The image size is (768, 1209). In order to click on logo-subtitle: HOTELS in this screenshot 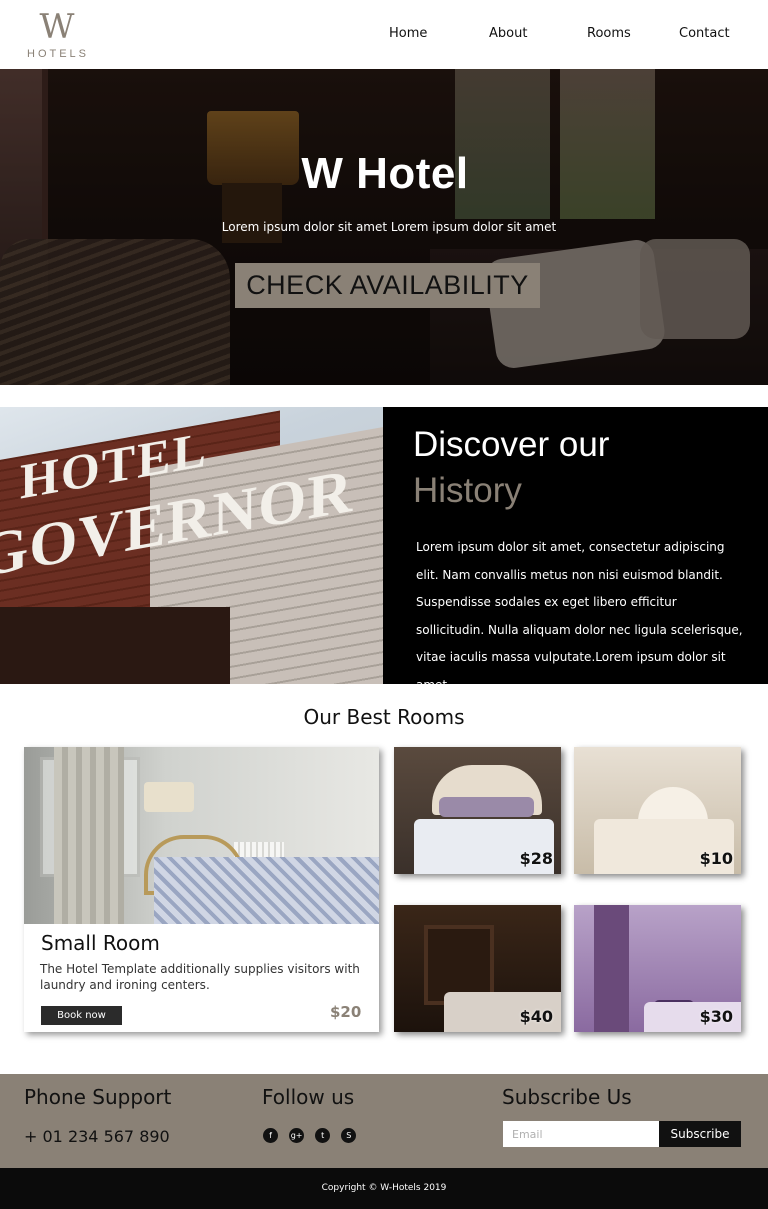, I will do `click(58, 54)`.